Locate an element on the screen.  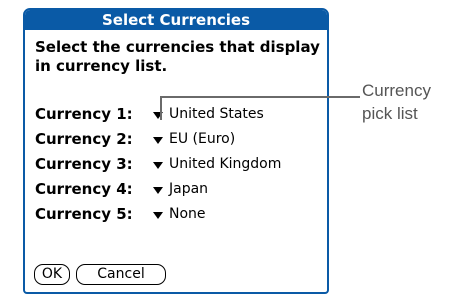
currency-row-3: Currency 3: United Kingdom is located at coordinates (158, 164).